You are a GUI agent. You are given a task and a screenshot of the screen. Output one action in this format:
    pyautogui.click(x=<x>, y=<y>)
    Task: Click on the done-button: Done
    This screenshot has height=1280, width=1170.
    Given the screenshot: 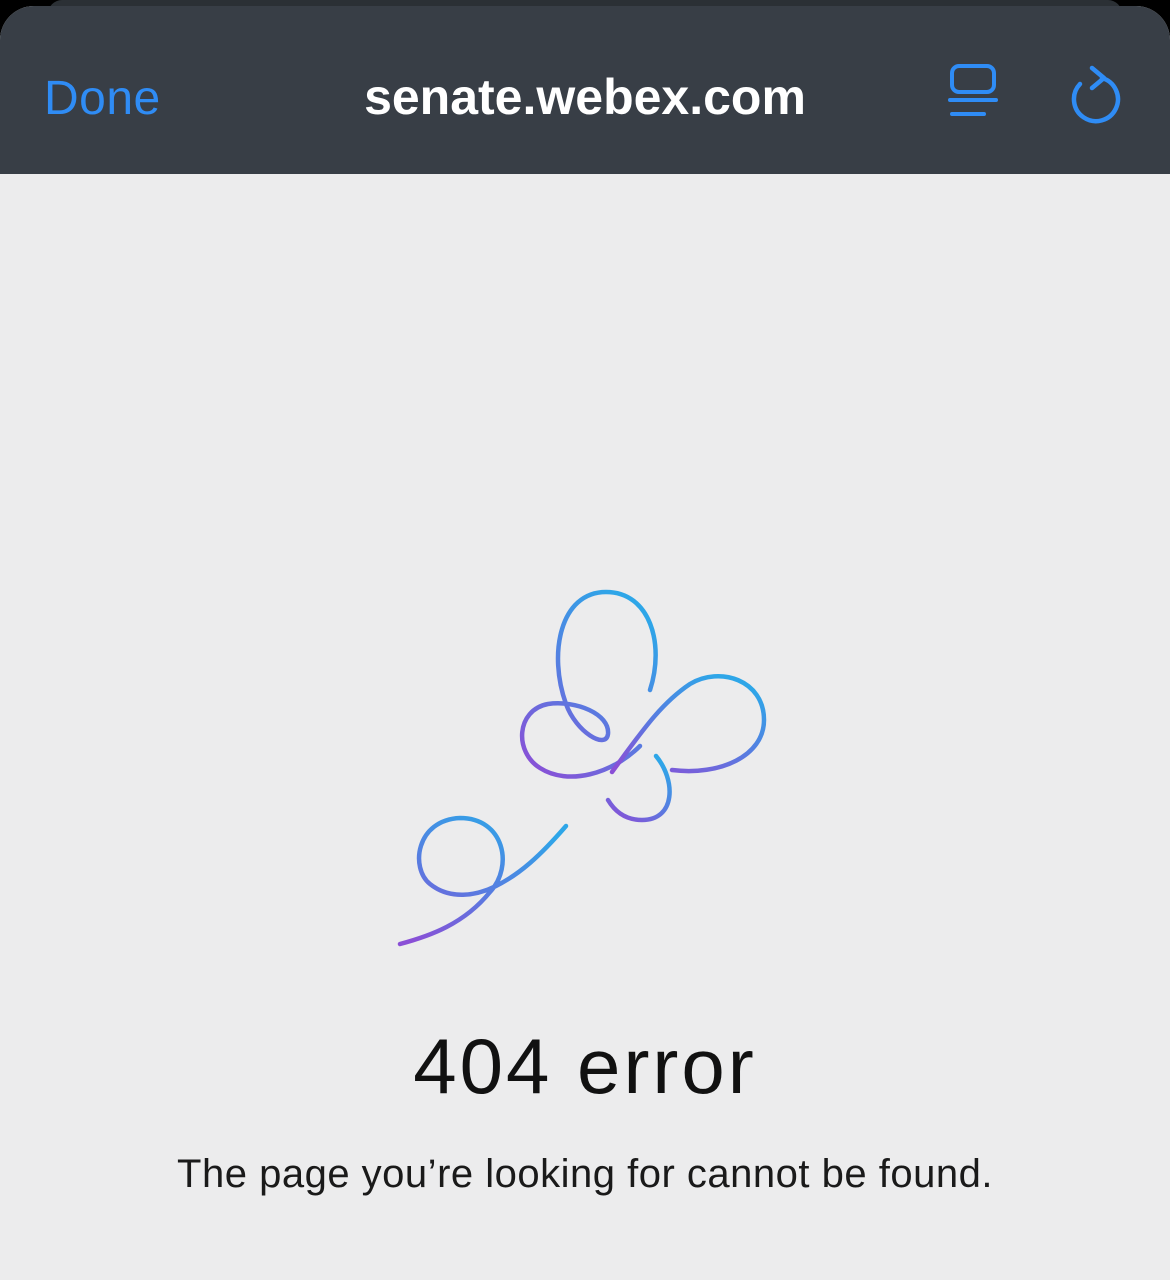 What is the action you would take?
    pyautogui.click(x=102, y=99)
    